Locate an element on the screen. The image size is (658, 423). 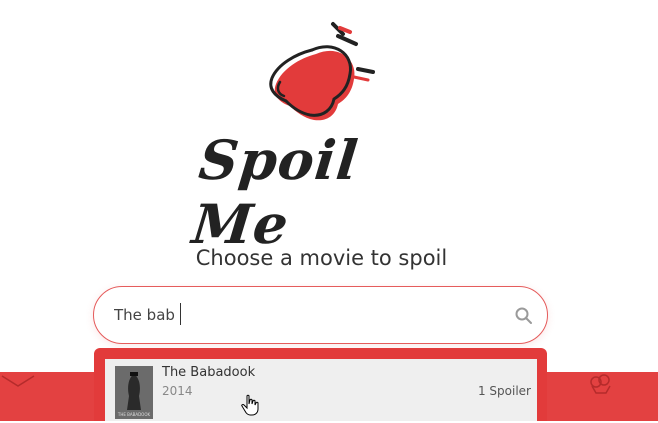
movie-poster: THE BABADOOK is located at coordinates (134, 392).